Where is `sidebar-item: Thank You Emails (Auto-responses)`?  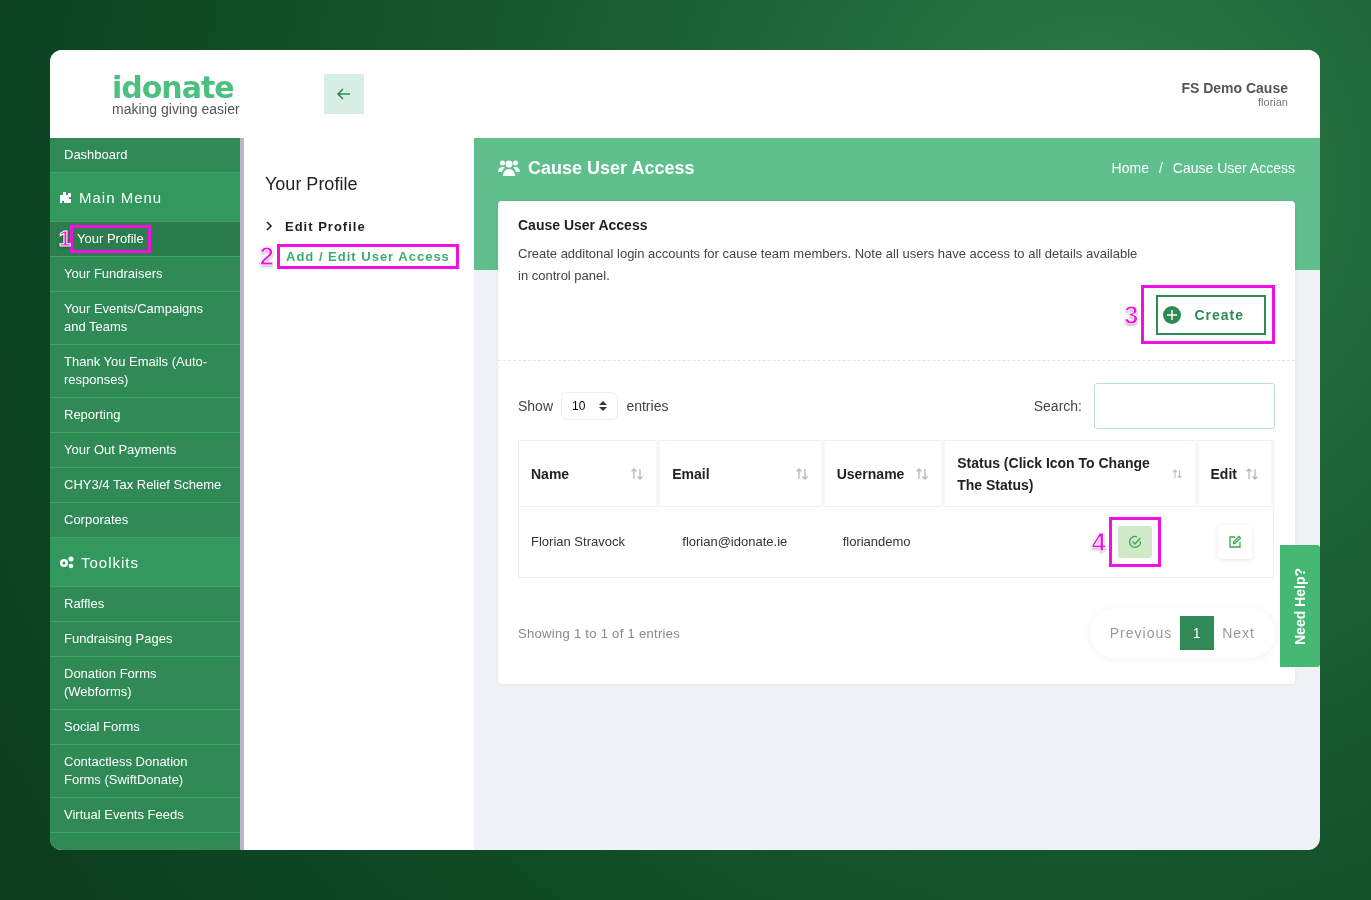 sidebar-item: Thank You Emails (Auto-responses) is located at coordinates (145, 371).